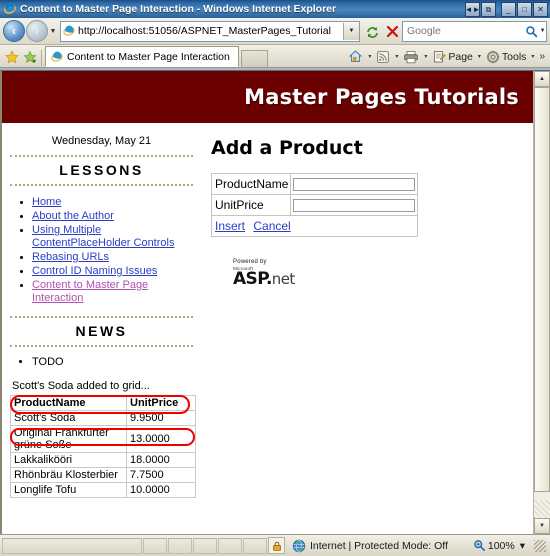 The width and height of the screenshot is (550, 556). I want to click on browser-tab: Content to Master Page Interaction, so click(142, 56).